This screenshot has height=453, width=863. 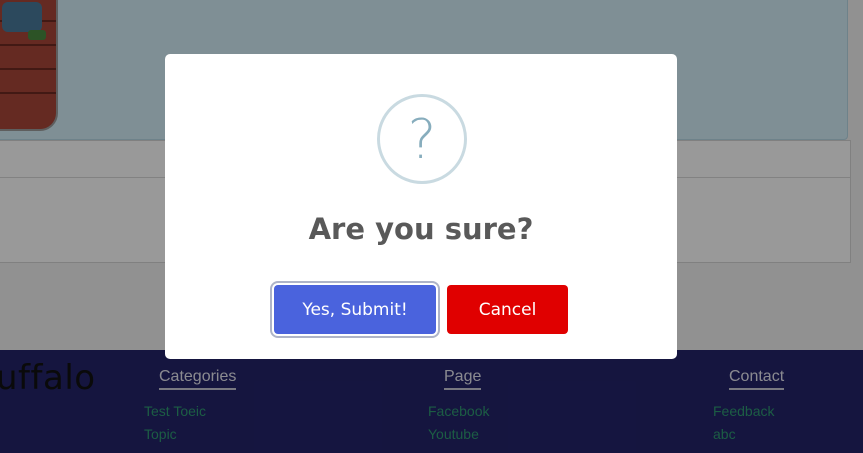 What do you see at coordinates (355, 309) in the screenshot?
I see `confirm-submit-button: Yes, Submit!` at bounding box center [355, 309].